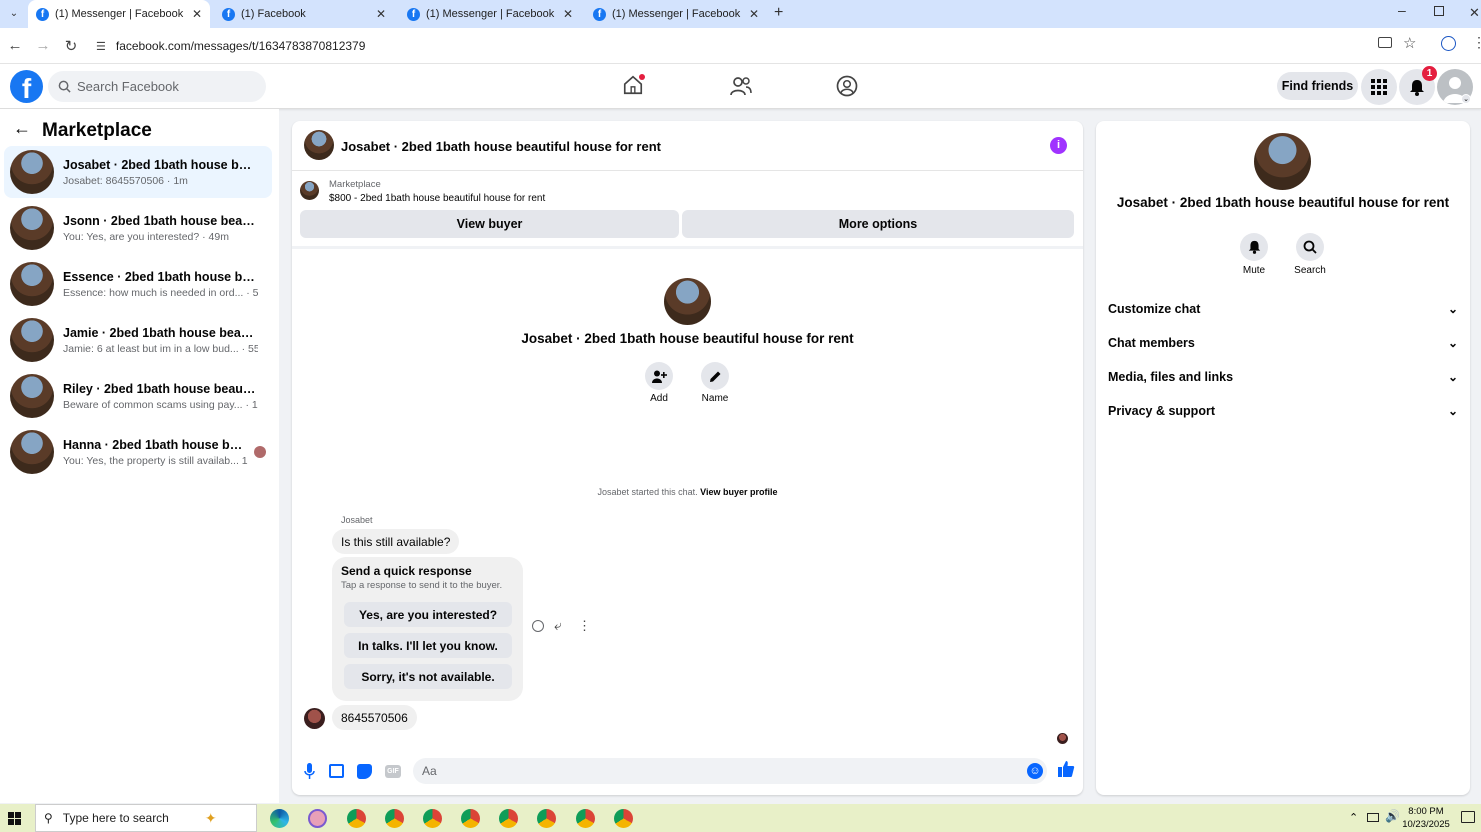 The height and width of the screenshot is (832, 1481). What do you see at coordinates (1474, 13) in the screenshot?
I see `close-window-icon: ✕` at bounding box center [1474, 13].